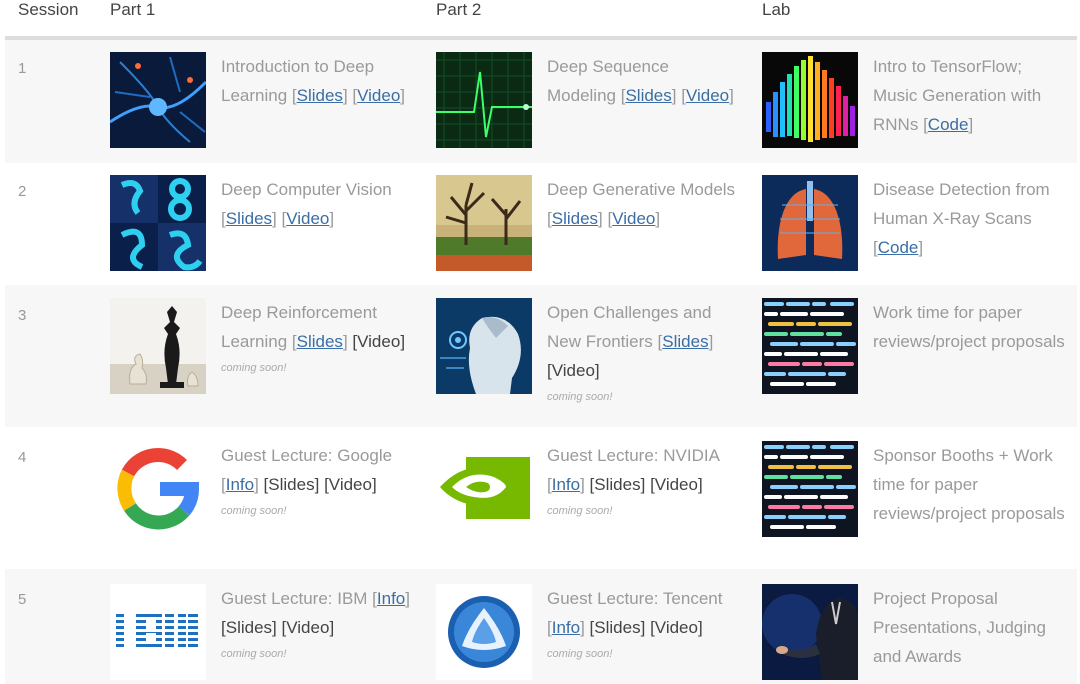 The height and width of the screenshot is (684, 1080). What do you see at coordinates (307, 455) in the screenshot?
I see `lecture-title: Guest Lecture: Google` at bounding box center [307, 455].